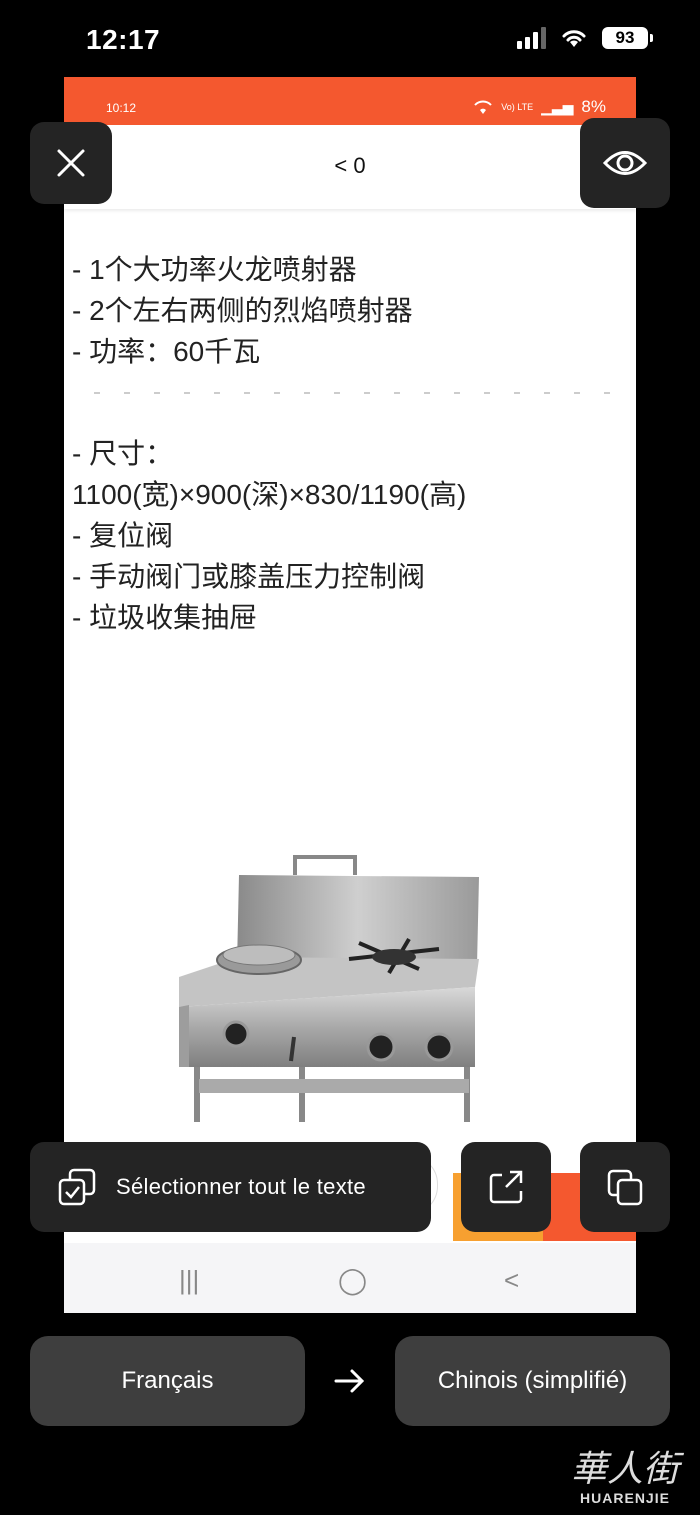  I want to click on inner-battery: 8%, so click(593, 106).